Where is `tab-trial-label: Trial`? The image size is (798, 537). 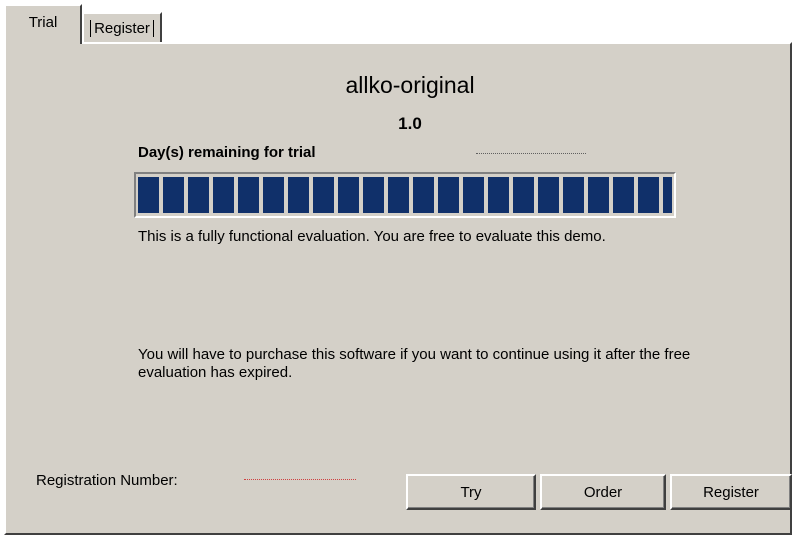
tab-trial-label: Trial is located at coordinates (43, 22).